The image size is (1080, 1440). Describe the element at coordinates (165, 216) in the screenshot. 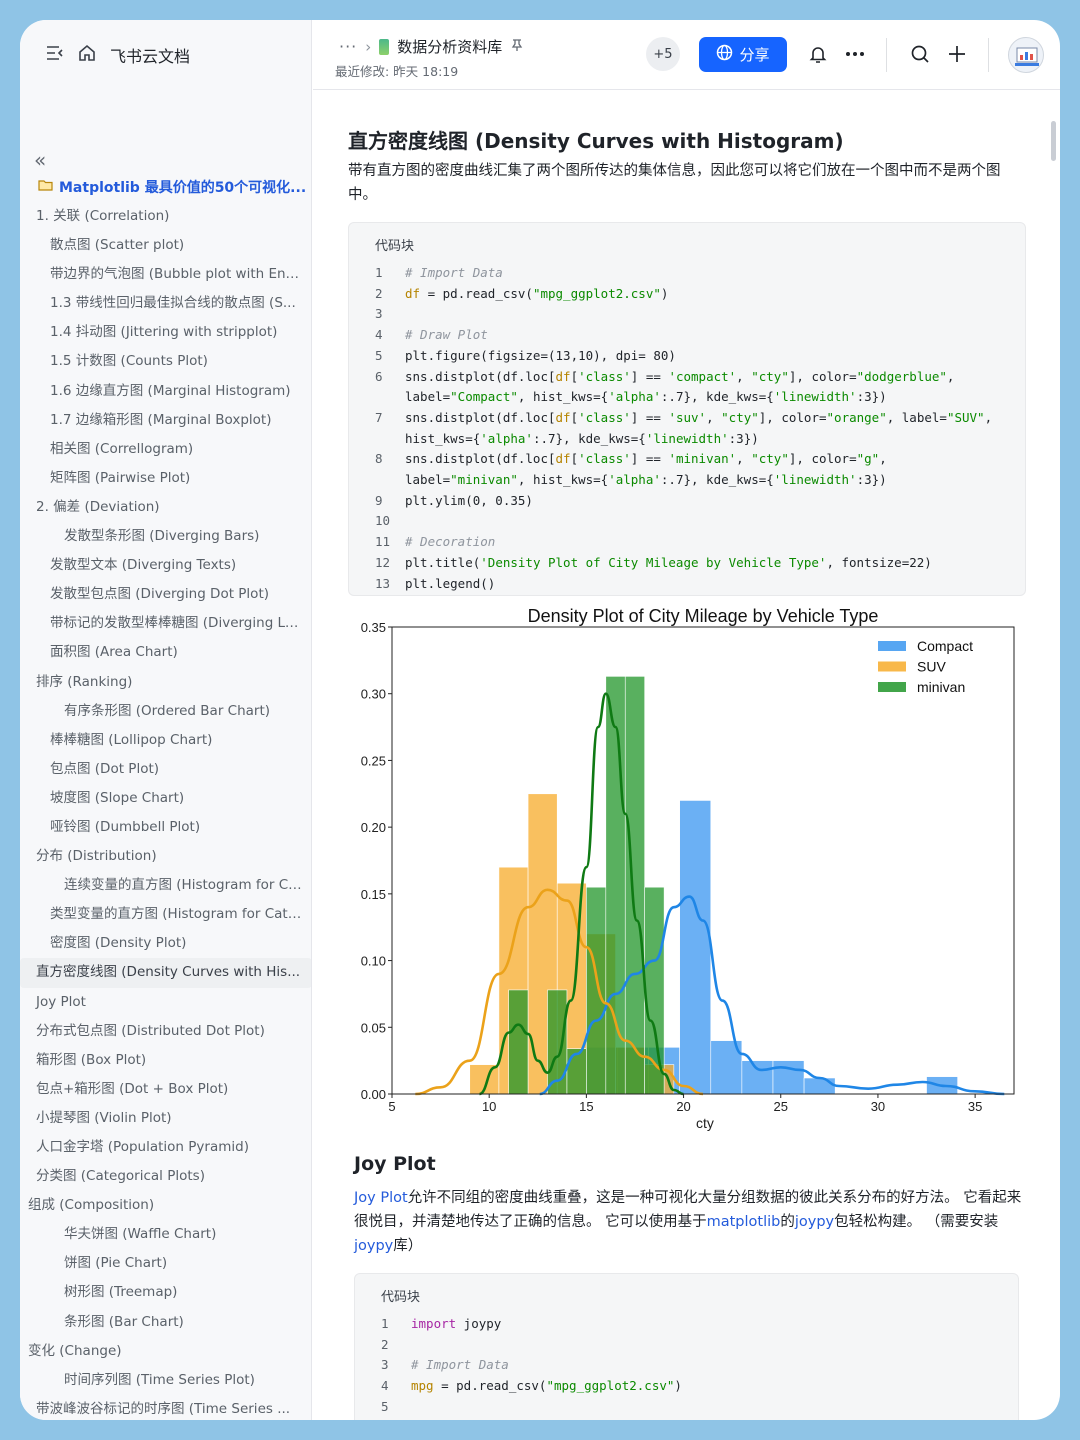

I see `toc-item: 1. 关联 (Correlation)` at that location.